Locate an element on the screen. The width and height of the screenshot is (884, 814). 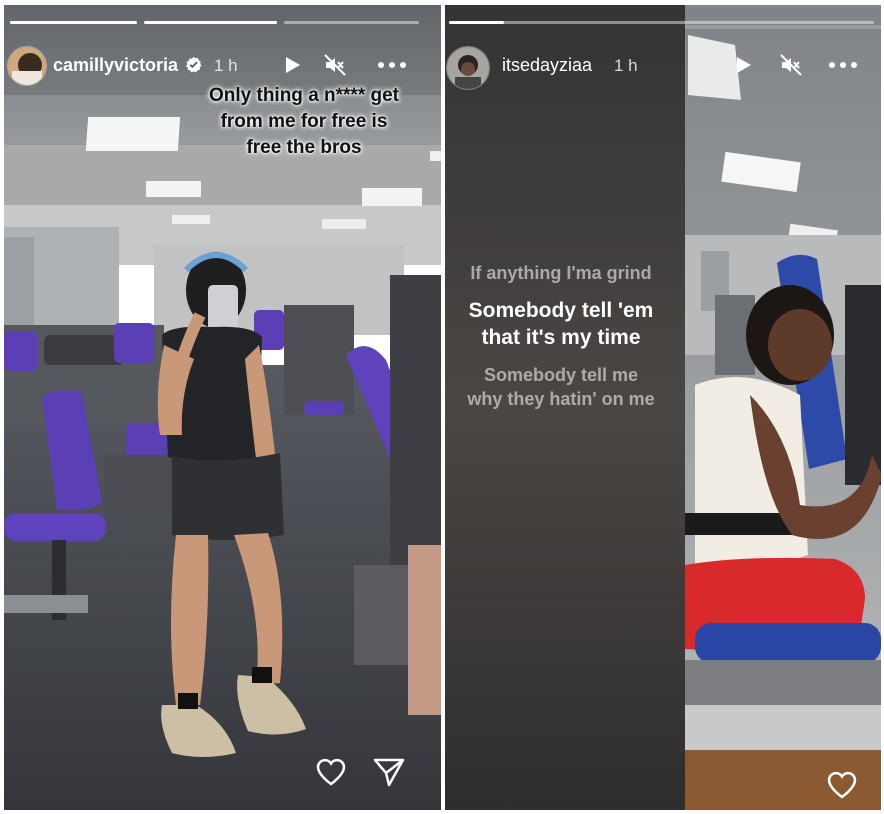
lyric-current-2: that it's my time is located at coordinates (561, 337).